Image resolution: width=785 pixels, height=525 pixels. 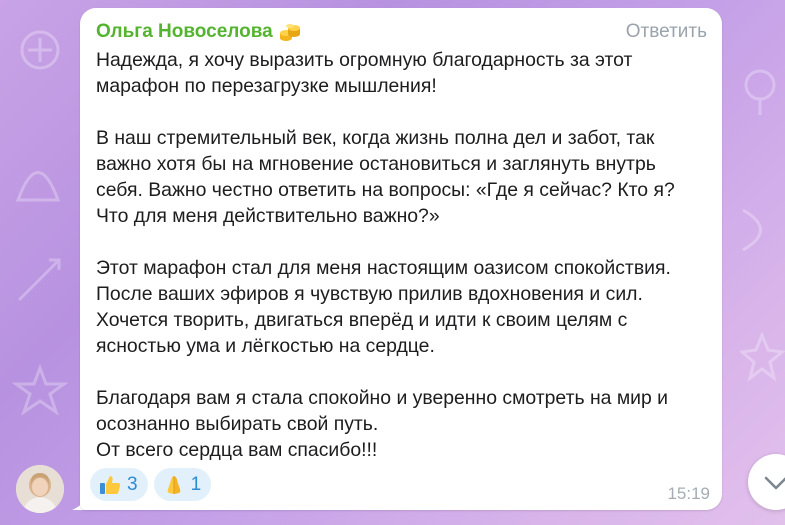 I want to click on reply-button: Ответить, so click(x=666, y=32).